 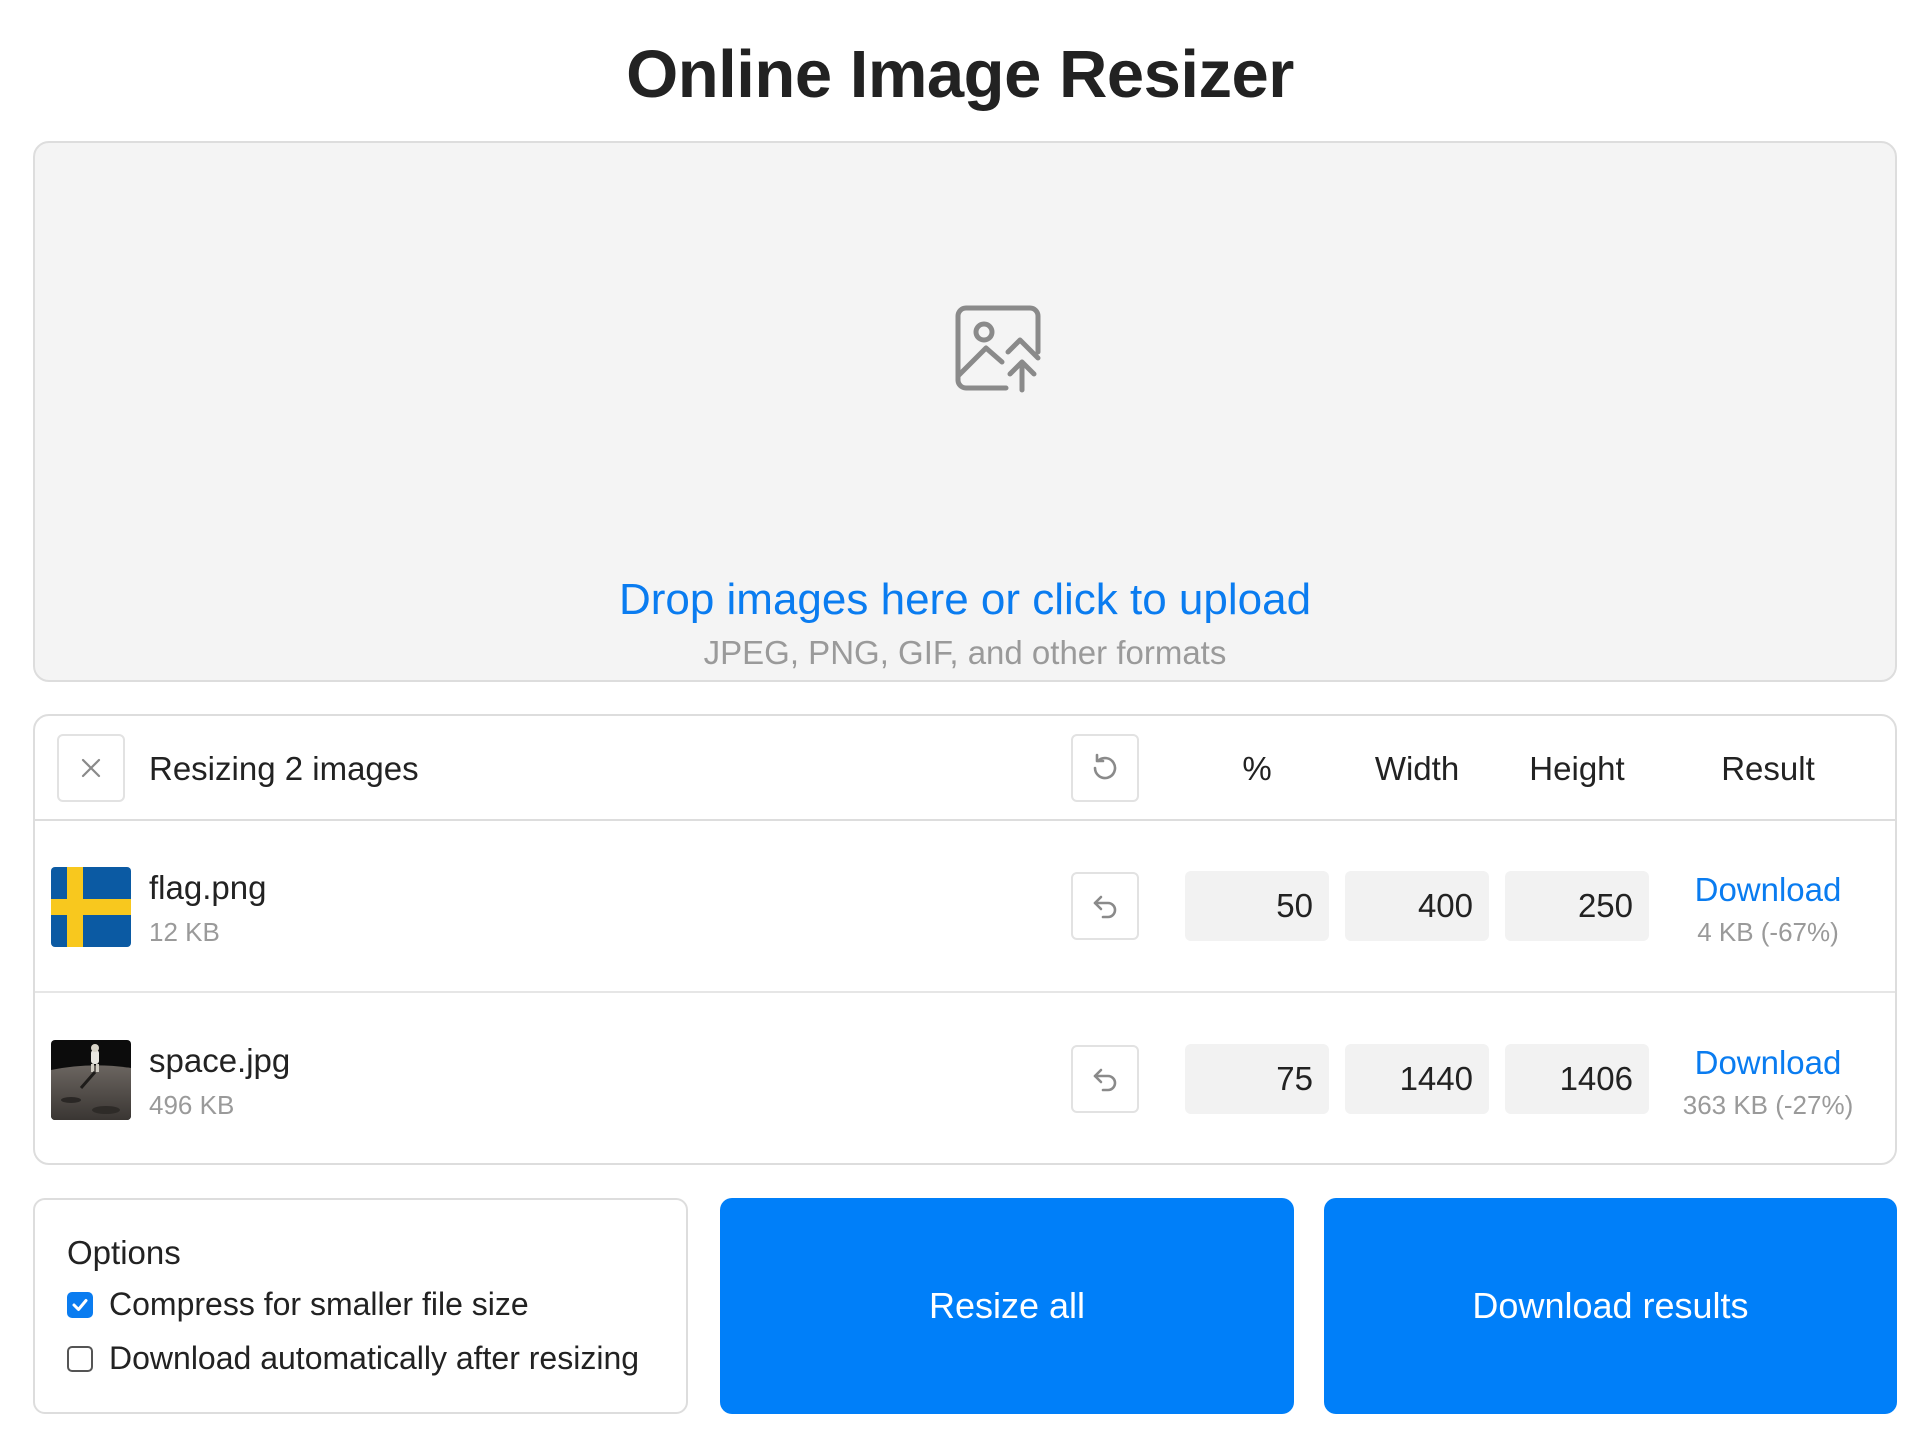 What do you see at coordinates (965, 768) in the screenshot?
I see `files-panel-header: Resizing 2 images % Width Height Result` at bounding box center [965, 768].